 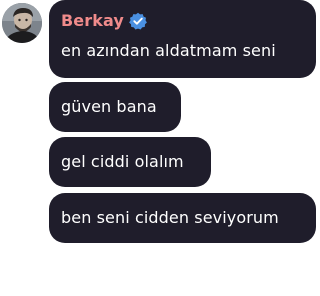 I want to click on avatar, so click(x=22, y=23).